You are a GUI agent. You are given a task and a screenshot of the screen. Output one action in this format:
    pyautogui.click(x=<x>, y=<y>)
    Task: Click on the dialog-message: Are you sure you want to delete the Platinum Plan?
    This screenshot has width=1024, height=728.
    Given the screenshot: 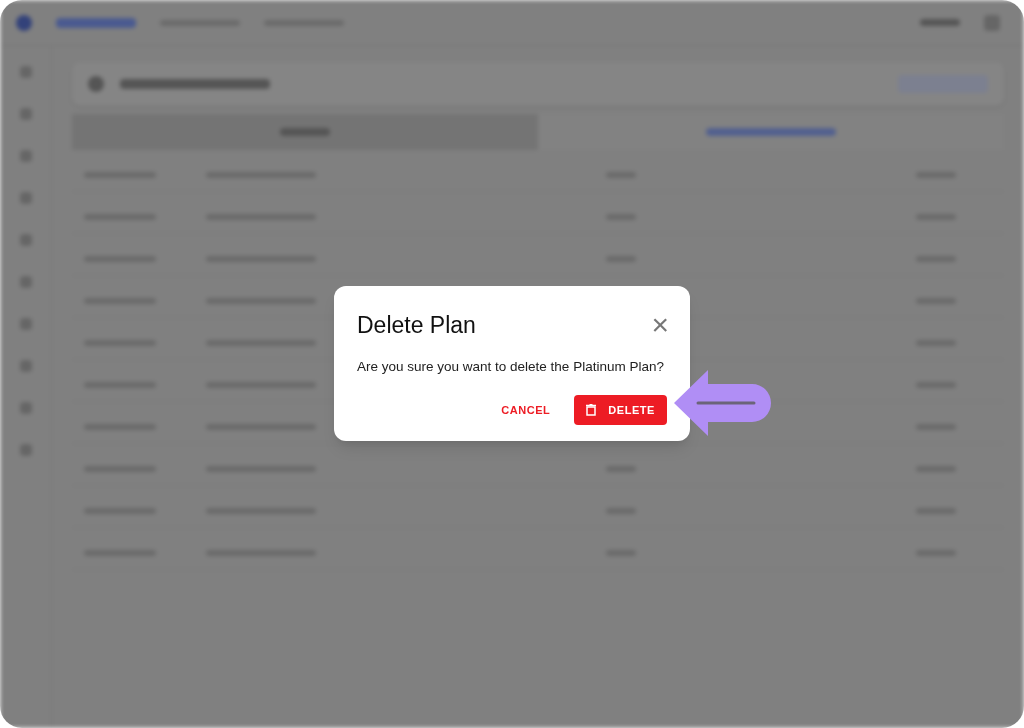 What is the action you would take?
    pyautogui.click(x=511, y=366)
    